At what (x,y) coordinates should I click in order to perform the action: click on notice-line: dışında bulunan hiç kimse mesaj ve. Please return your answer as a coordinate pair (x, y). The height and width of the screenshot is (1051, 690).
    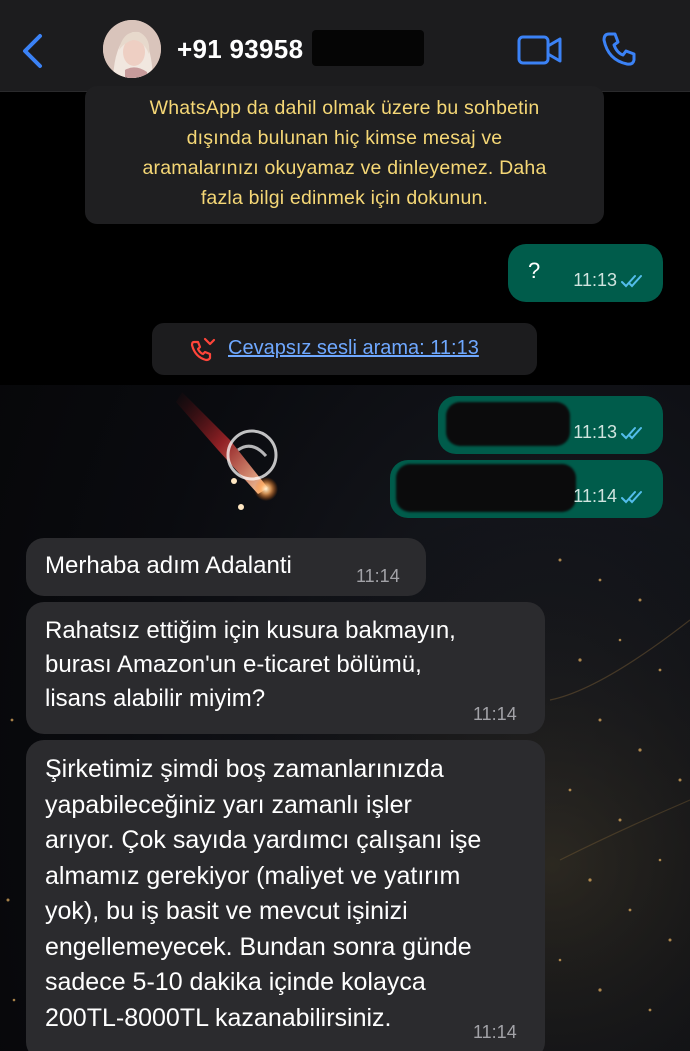
    Looking at the image, I should click on (344, 138).